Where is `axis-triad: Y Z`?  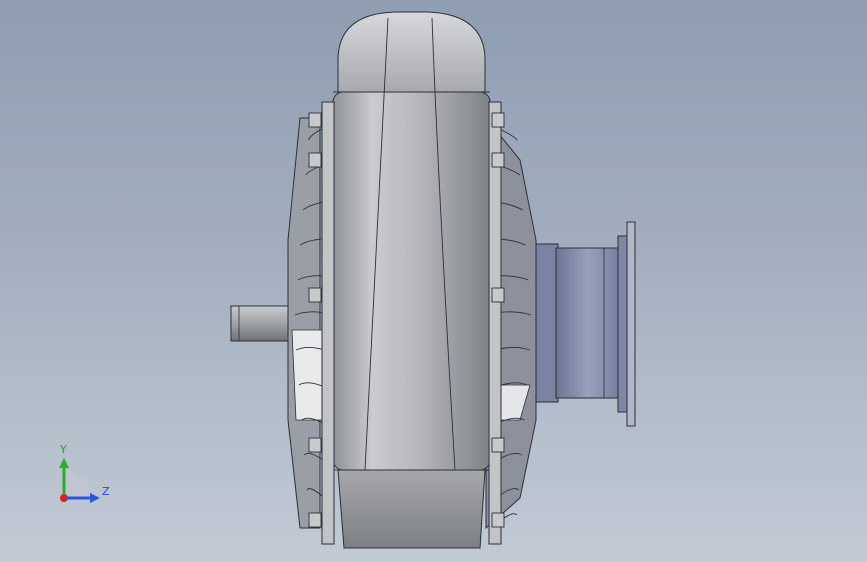 axis-triad: Y Z is located at coordinates (83, 475).